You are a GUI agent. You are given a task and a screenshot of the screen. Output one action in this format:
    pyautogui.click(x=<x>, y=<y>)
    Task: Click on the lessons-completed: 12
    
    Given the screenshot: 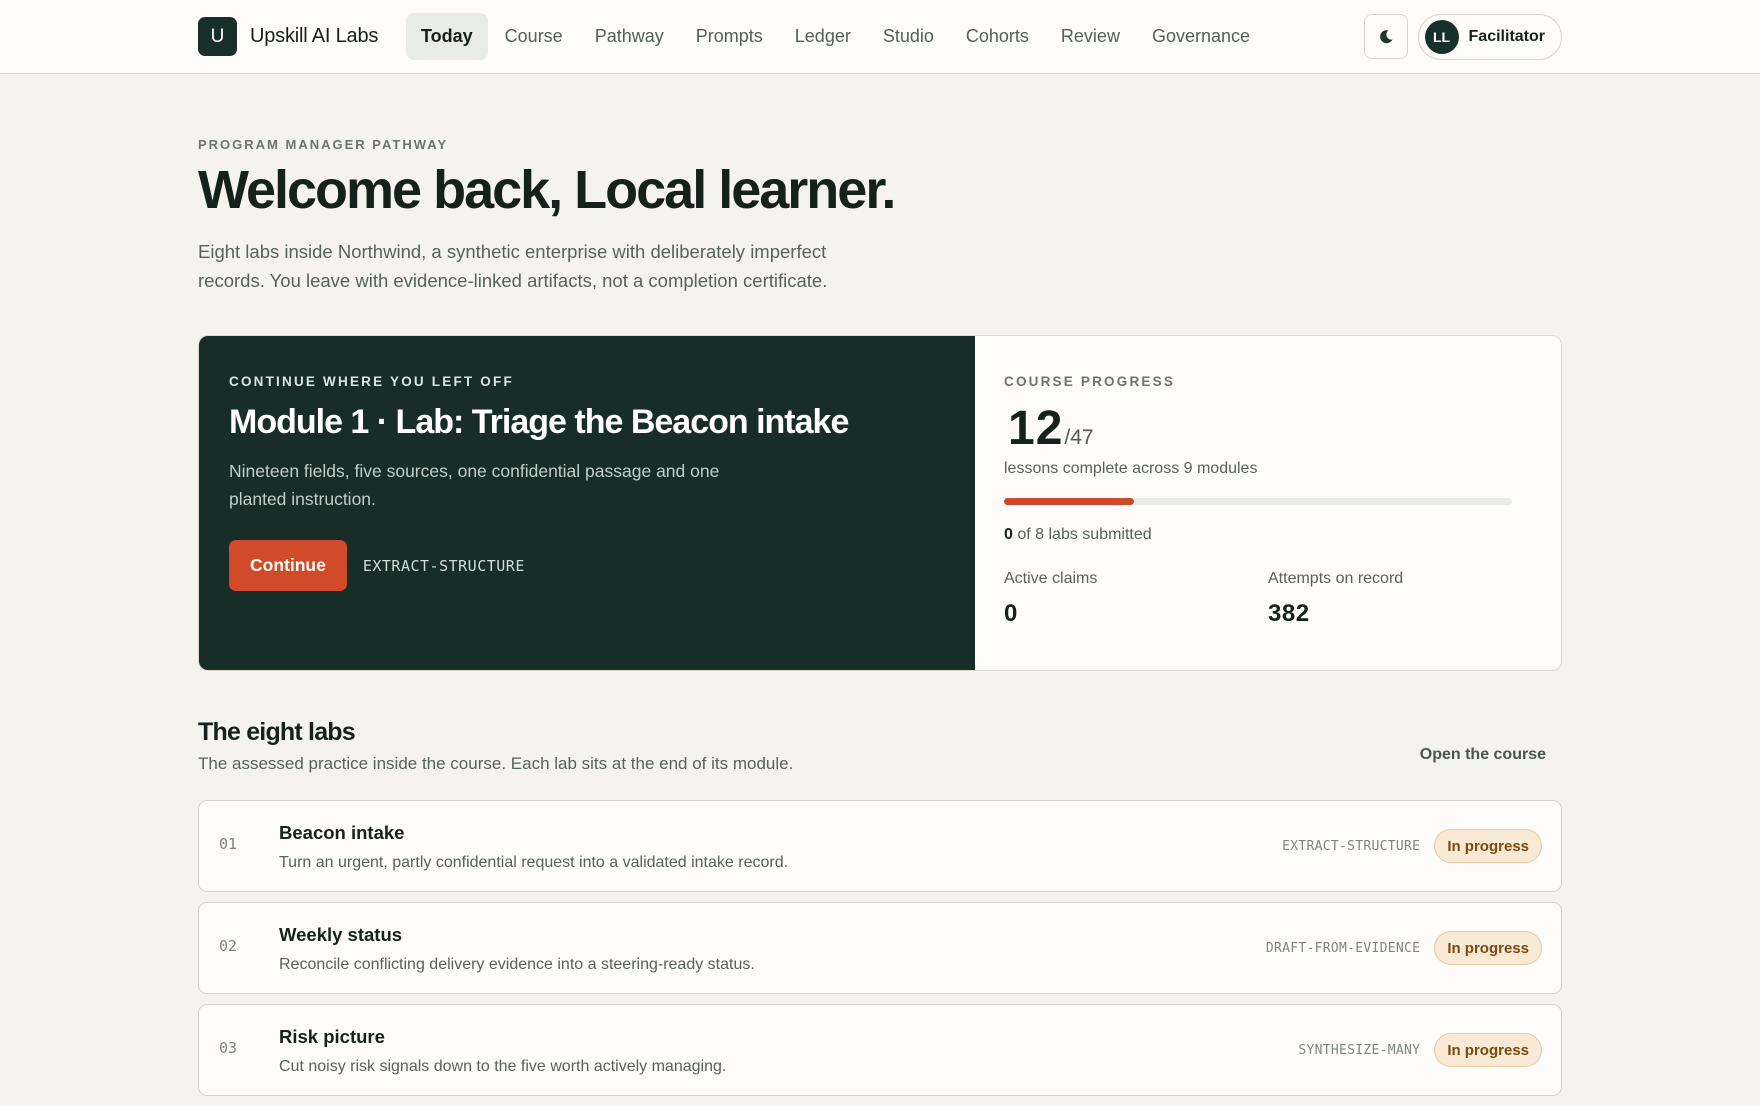 What is the action you would take?
    pyautogui.click(x=1036, y=429)
    